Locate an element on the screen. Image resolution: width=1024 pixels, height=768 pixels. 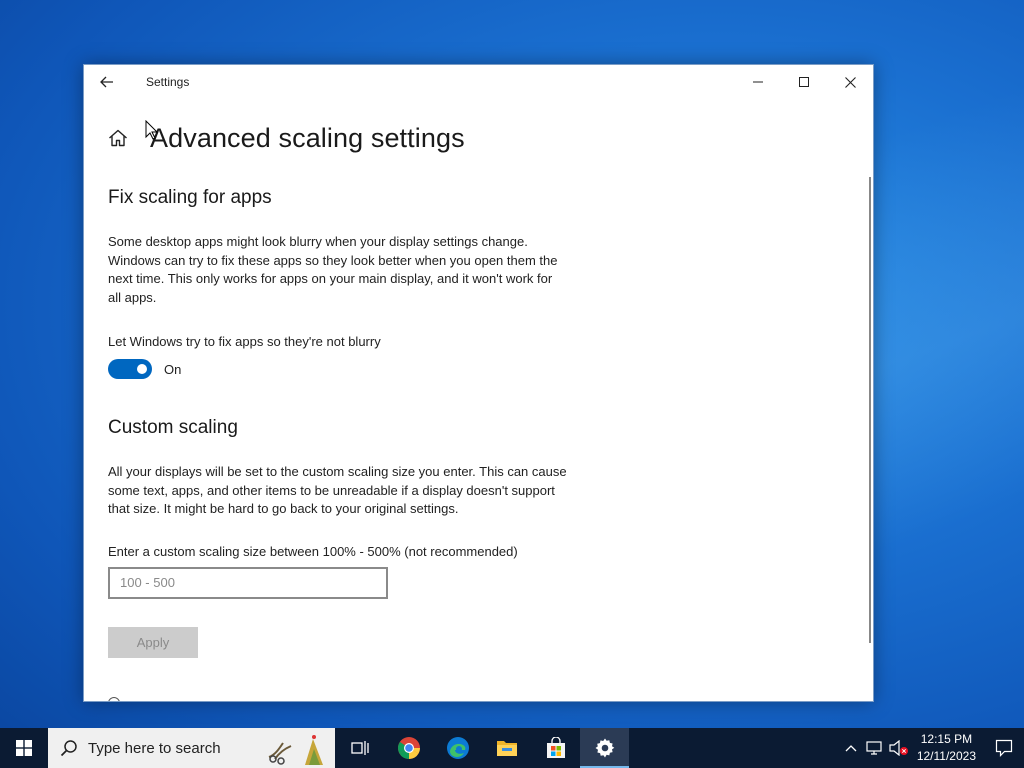
network-tray-button is located at coordinates (875, 748).